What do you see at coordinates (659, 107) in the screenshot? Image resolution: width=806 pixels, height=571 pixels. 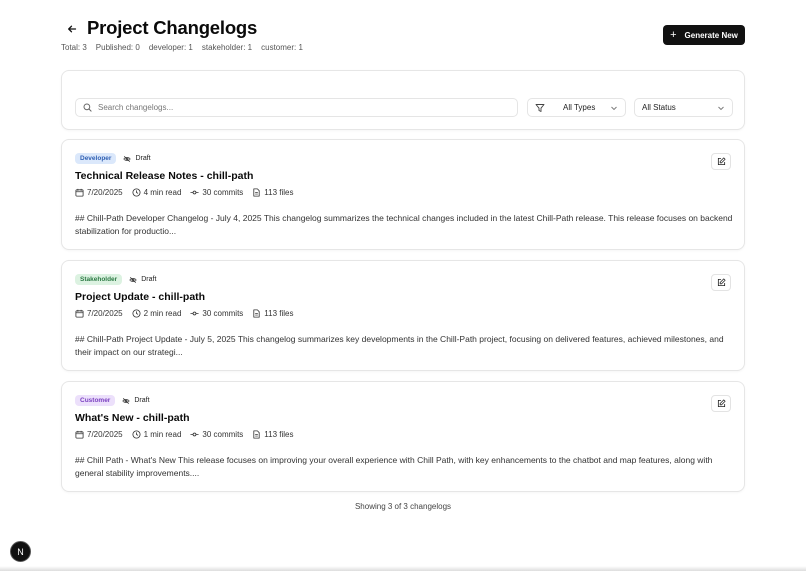 I see `status-filter-value: All Status` at bounding box center [659, 107].